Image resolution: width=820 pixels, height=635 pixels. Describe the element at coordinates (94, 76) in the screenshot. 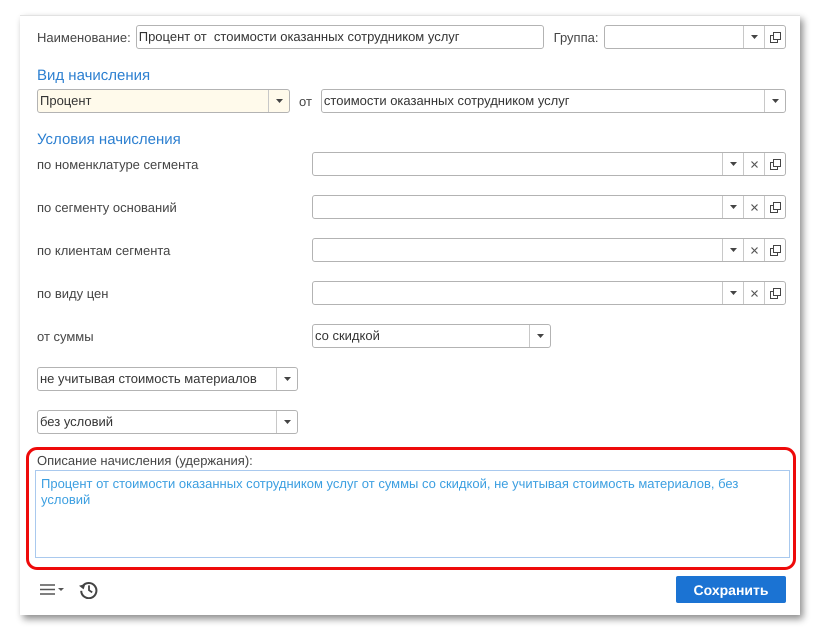

I see `section-heading: Вид начисления` at that location.